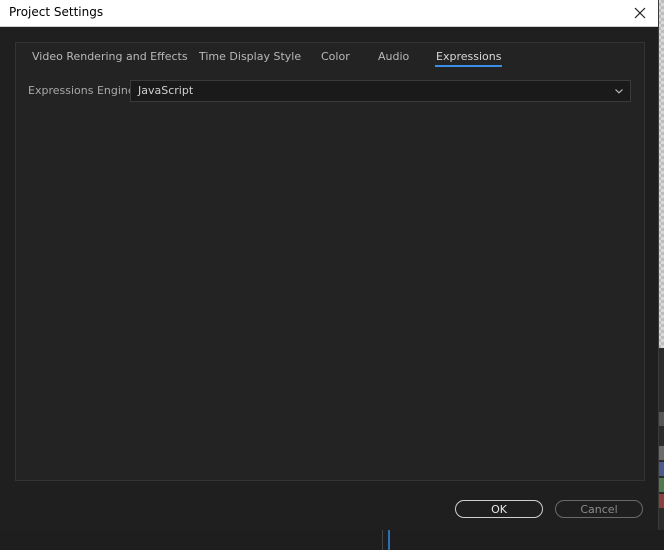 The height and width of the screenshot is (550, 664). I want to click on tab-audio: Audio, so click(393, 58).